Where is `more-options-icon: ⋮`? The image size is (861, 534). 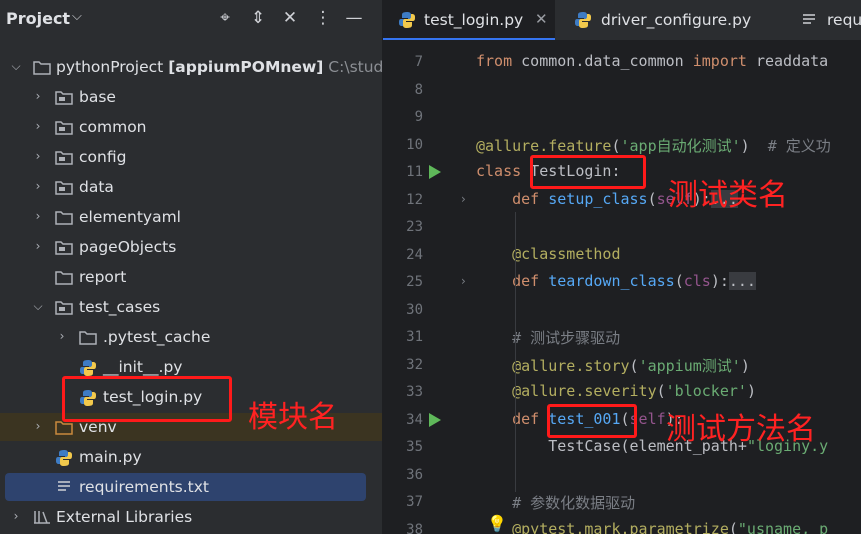 more-options-icon: ⋮ is located at coordinates (323, 18).